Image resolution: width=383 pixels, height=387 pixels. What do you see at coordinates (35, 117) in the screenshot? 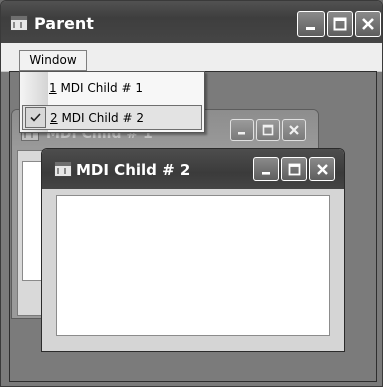
I see `check-icon` at bounding box center [35, 117].